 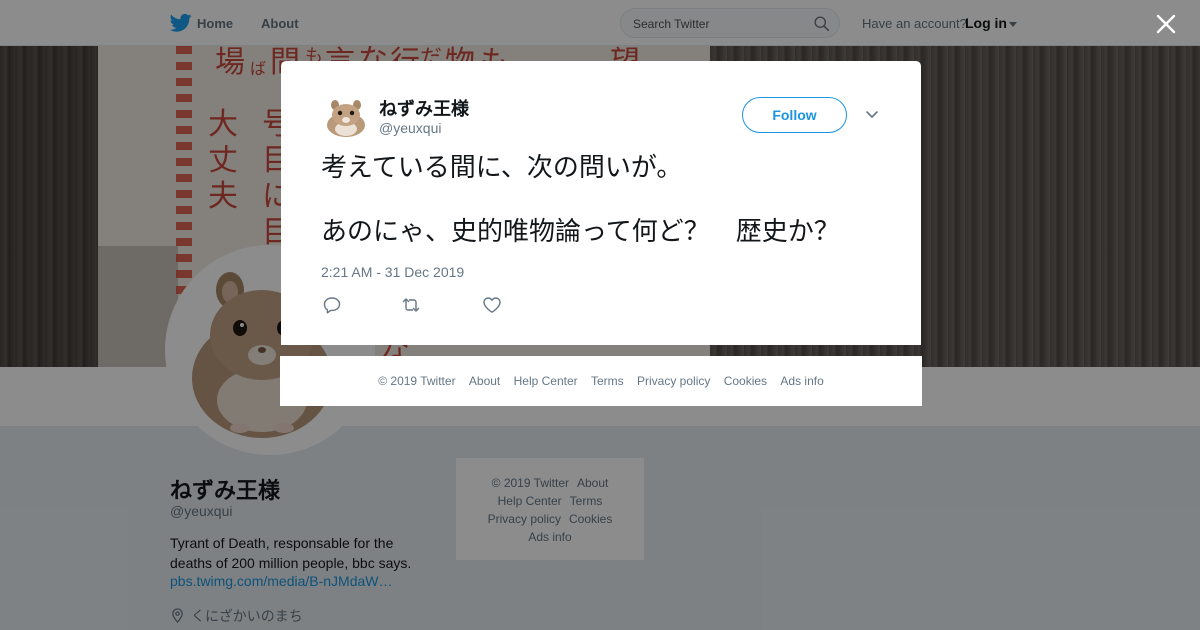 What do you see at coordinates (794, 115) in the screenshot?
I see `follow-button: Follow` at bounding box center [794, 115].